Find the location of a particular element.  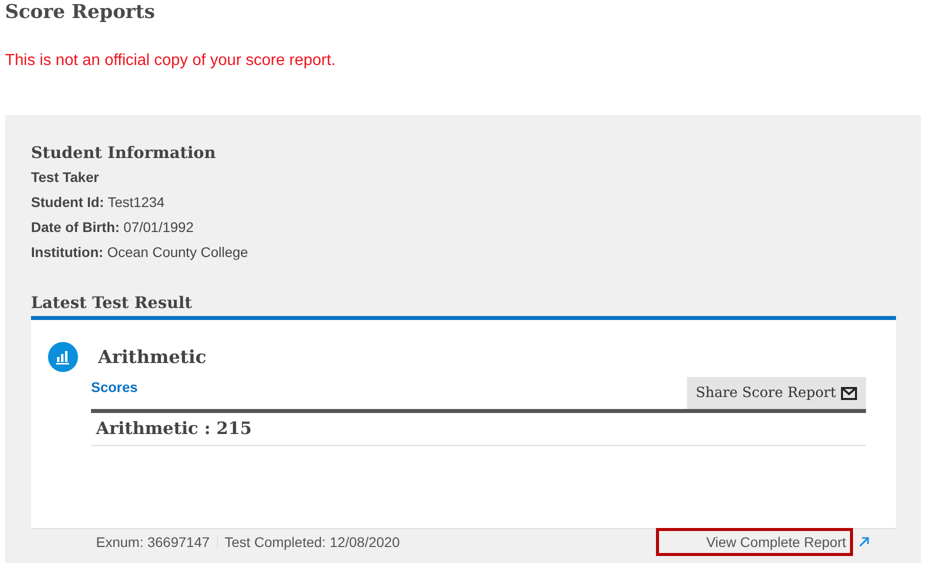

section-heading: Student Information is located at coordinates (124, 152).